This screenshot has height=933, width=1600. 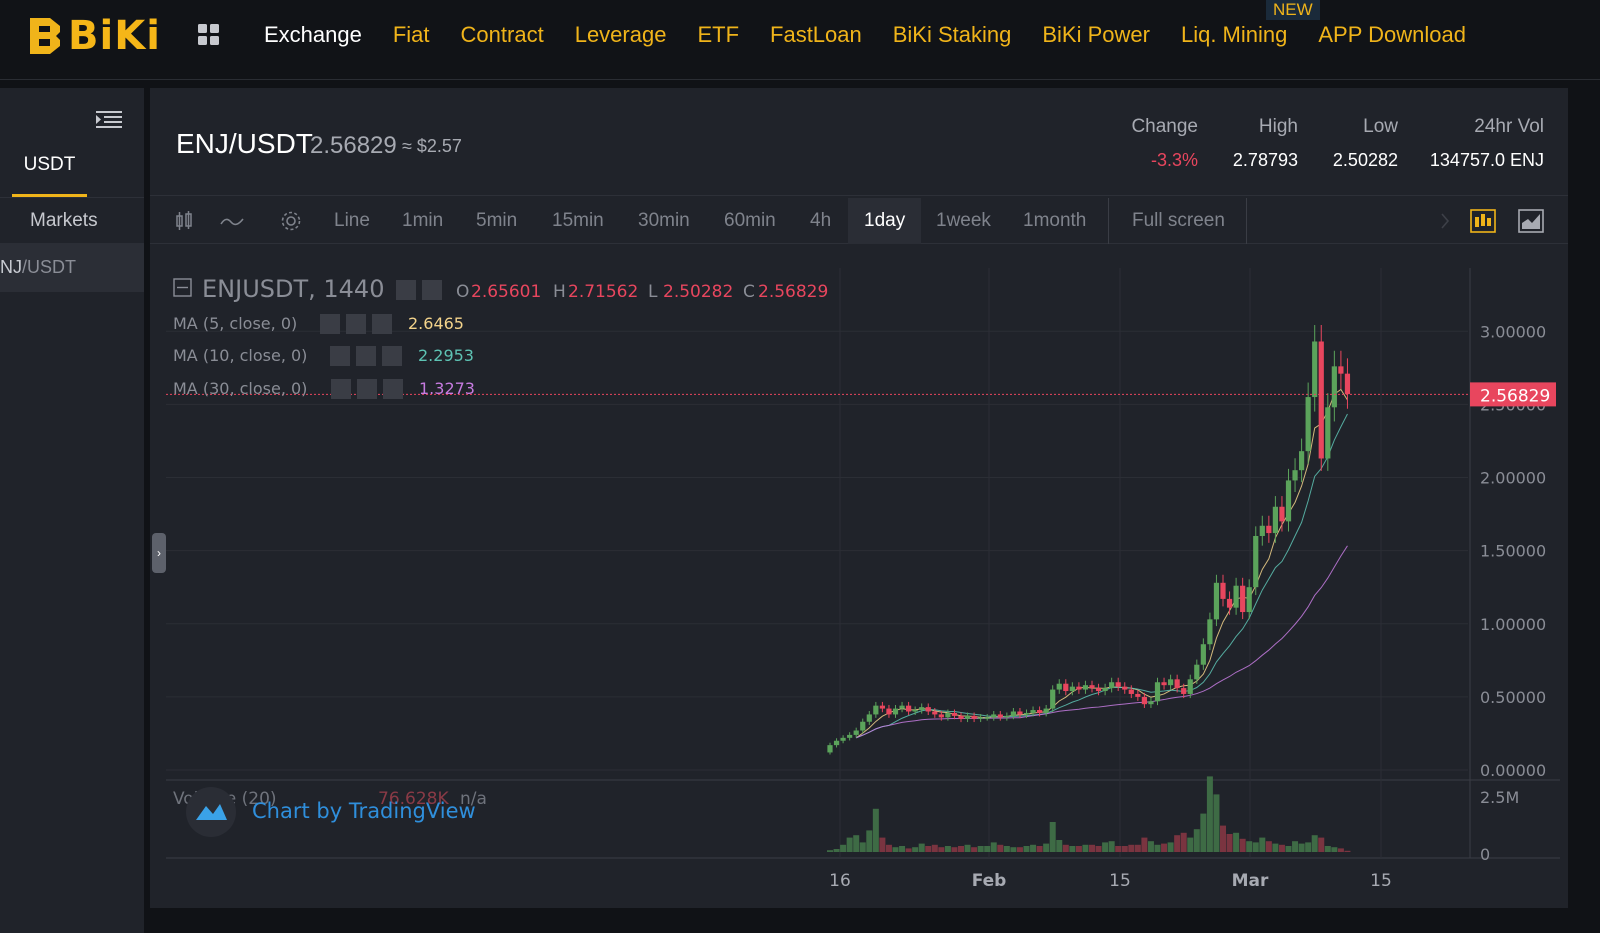 What do you see at coordinates (1101, 563) in the screenshot?
I see `moving-average-lines` at bounding box center [1101, 563].